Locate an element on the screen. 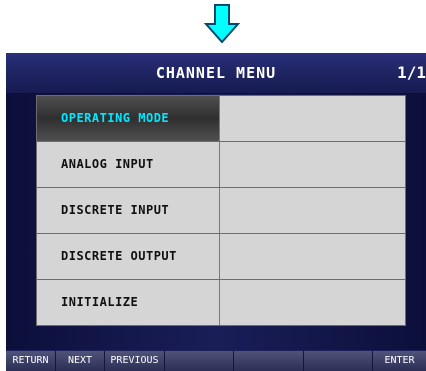 The height and width of the screenshot is (371, 426). menu-item-label: ANALOG INPUT is located at coordinates (128, 164).